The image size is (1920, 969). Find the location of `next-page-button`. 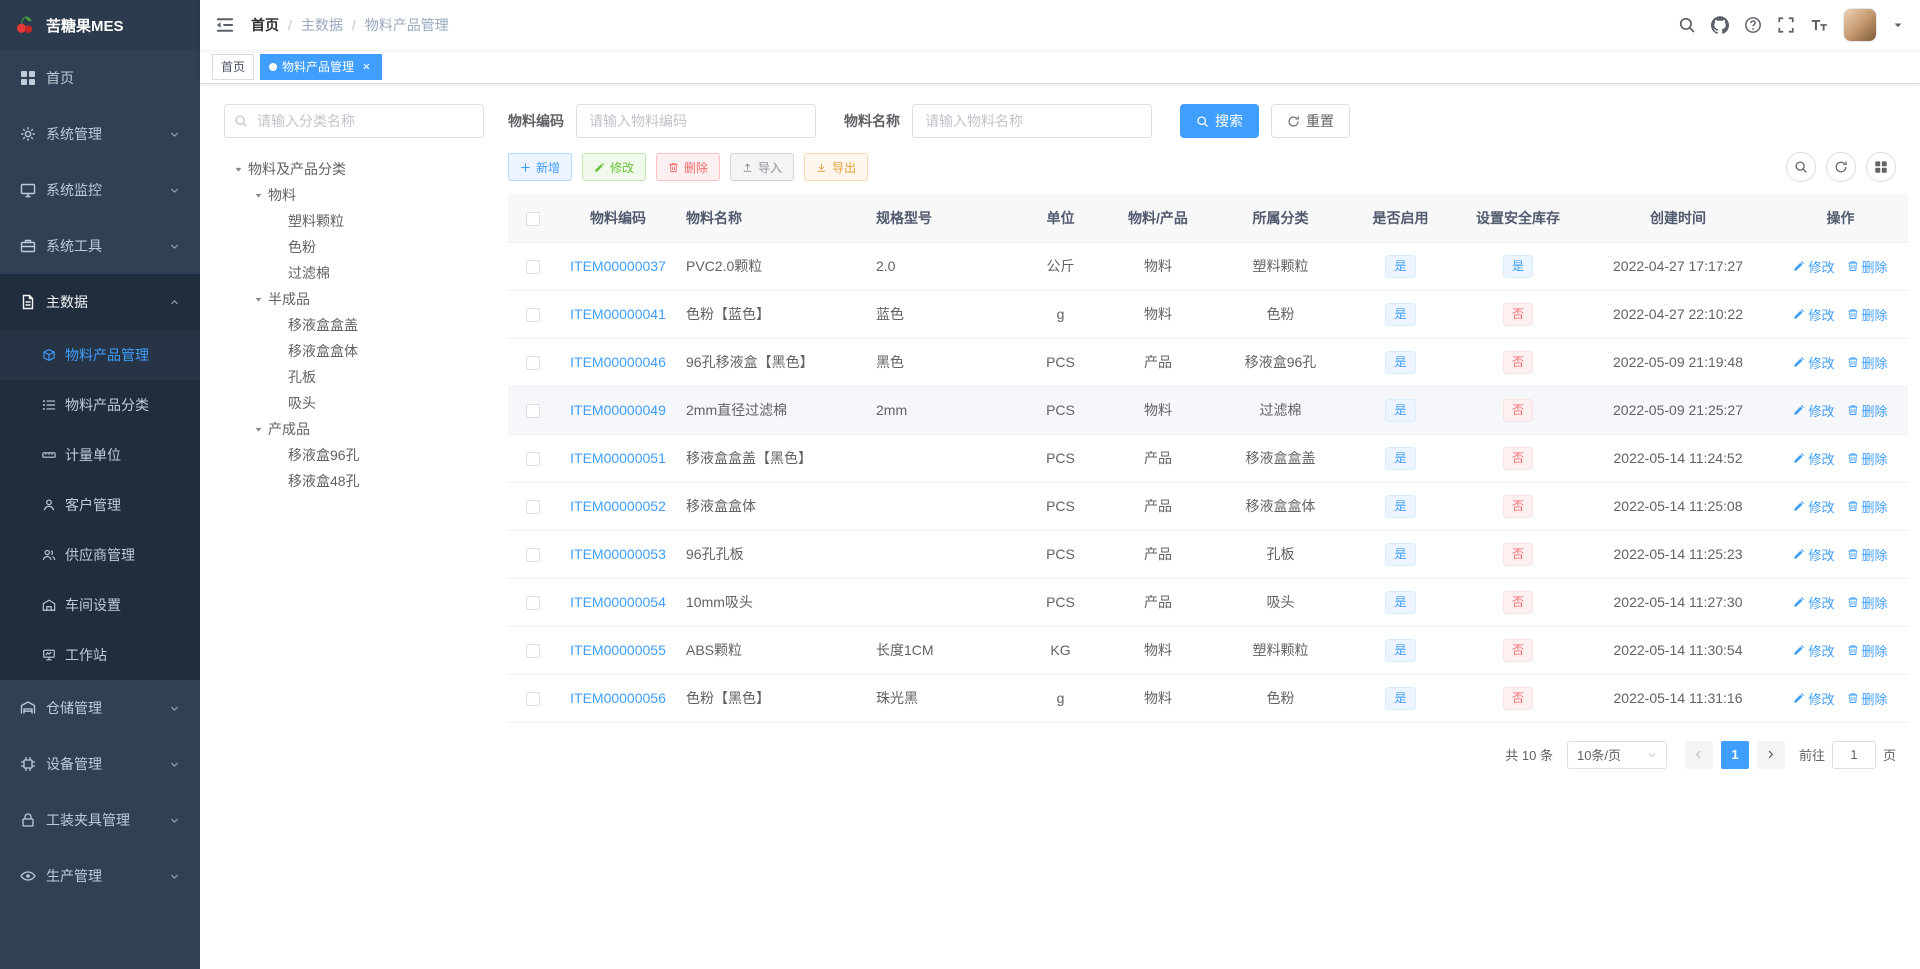

next-page-button is located at coordinates (1770, 754).